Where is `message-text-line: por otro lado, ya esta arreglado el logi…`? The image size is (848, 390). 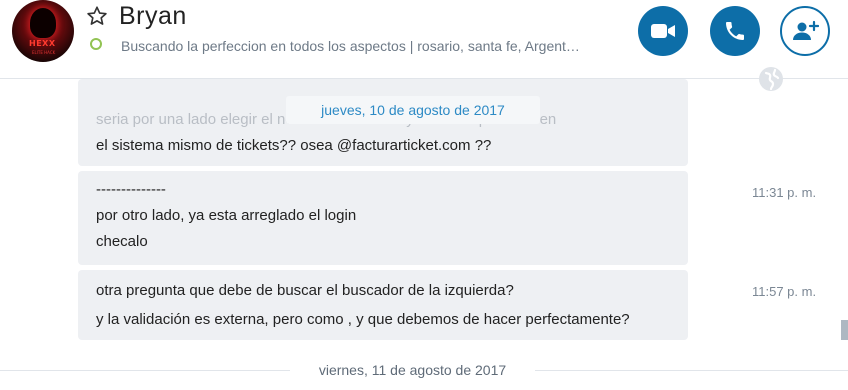
message-text-line: por otro lado, ya esta arreglado el logi… is located at coordinates (226, 215).